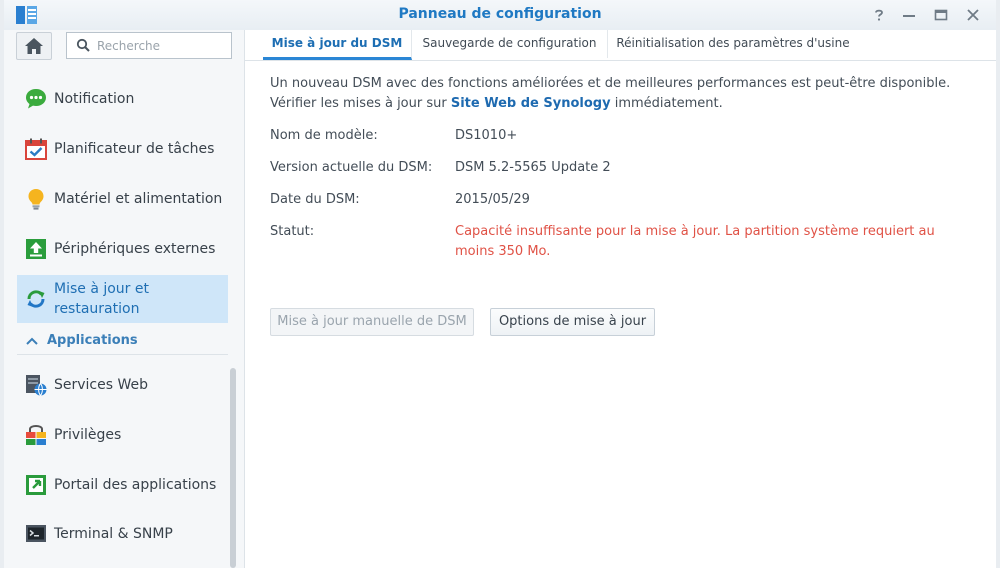 This screenshot has width=1000, height=568. I want to click on sidebar-item-notification: Notification, so click(122, 99).